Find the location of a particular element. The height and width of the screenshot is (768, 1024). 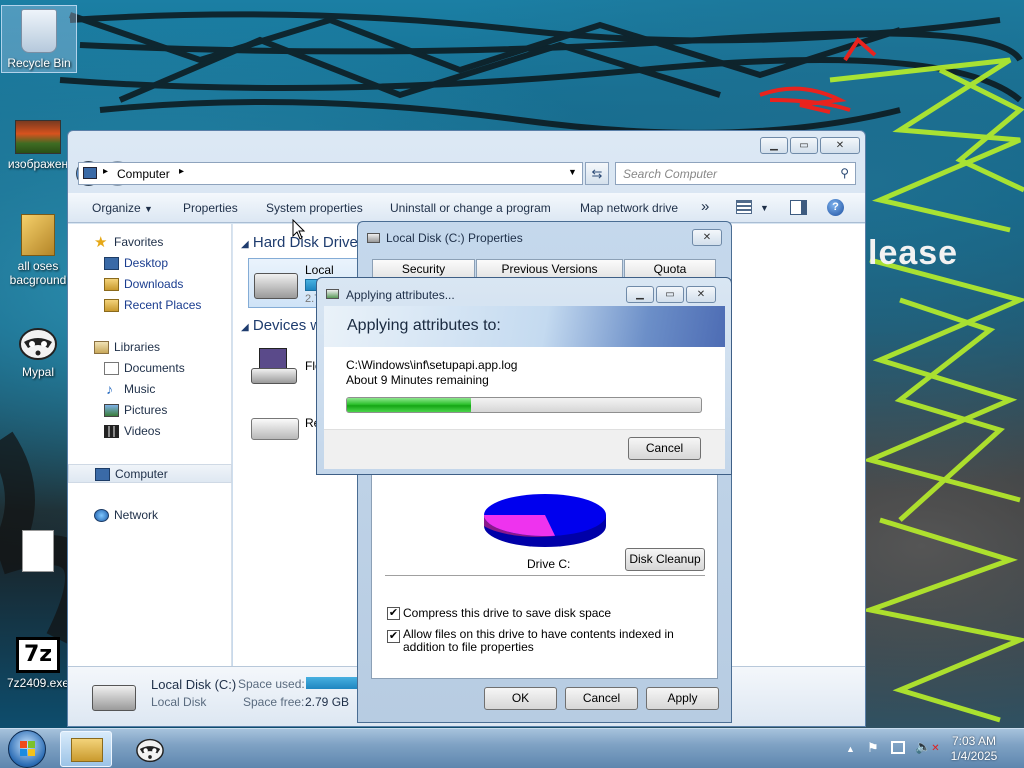

space-free-label: Space free: is located at coordinates (274, 702).